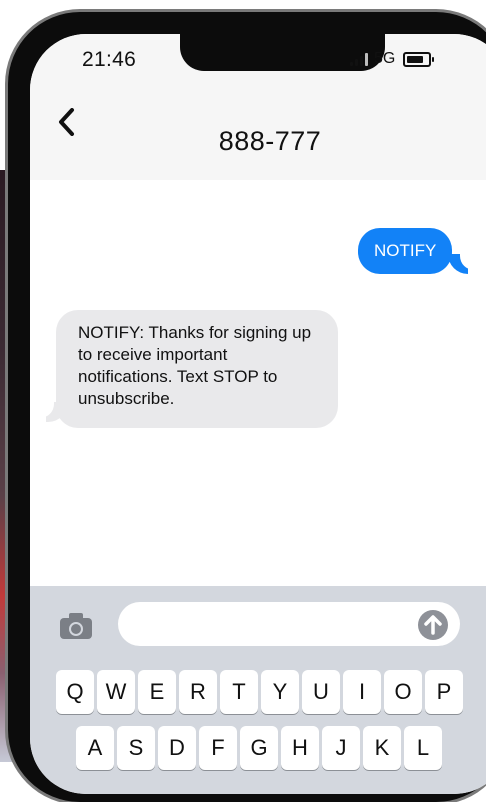  What do you see at coordinates (362, 692) in the screenshot?
I see `key-i: I` at bounding box center [362, 692].